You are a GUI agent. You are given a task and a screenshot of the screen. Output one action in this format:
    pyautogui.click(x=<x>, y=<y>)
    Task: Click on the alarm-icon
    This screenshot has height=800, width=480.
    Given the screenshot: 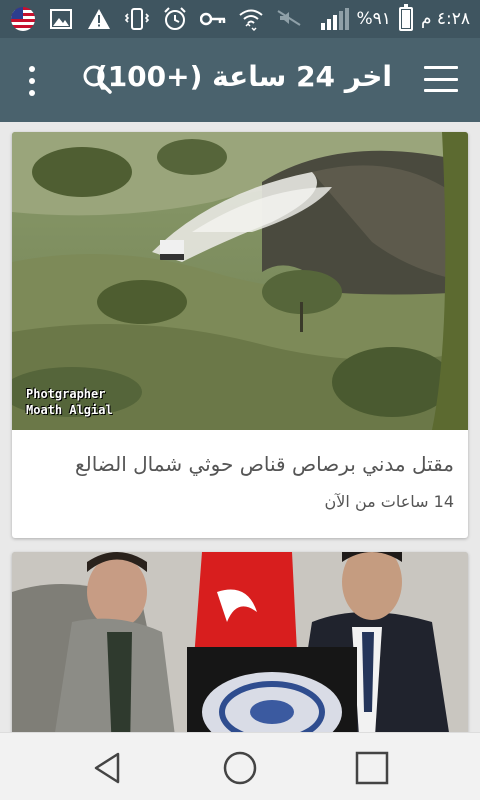 What is the action you would take?
    pyautogui.click(x=175, y=19)
    